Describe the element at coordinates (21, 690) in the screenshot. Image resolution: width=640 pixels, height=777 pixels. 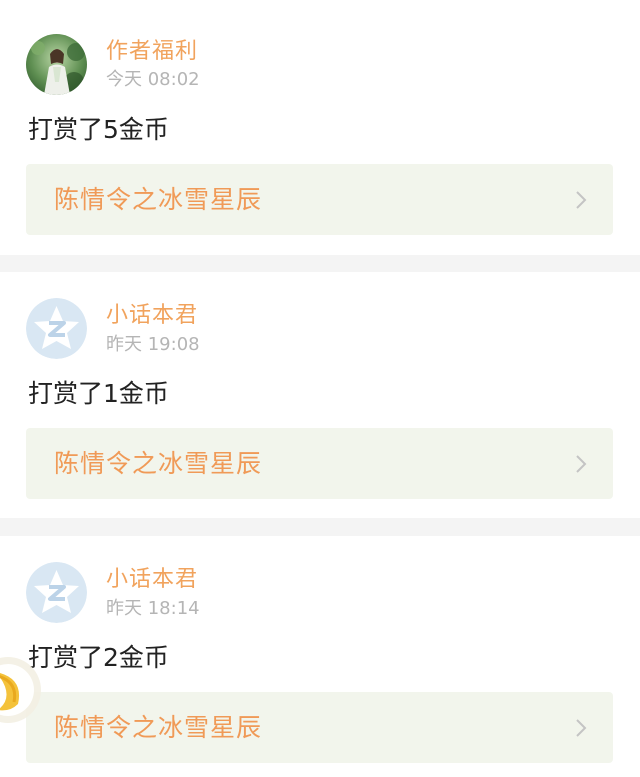
I see `floating-moon-icon` at that location.